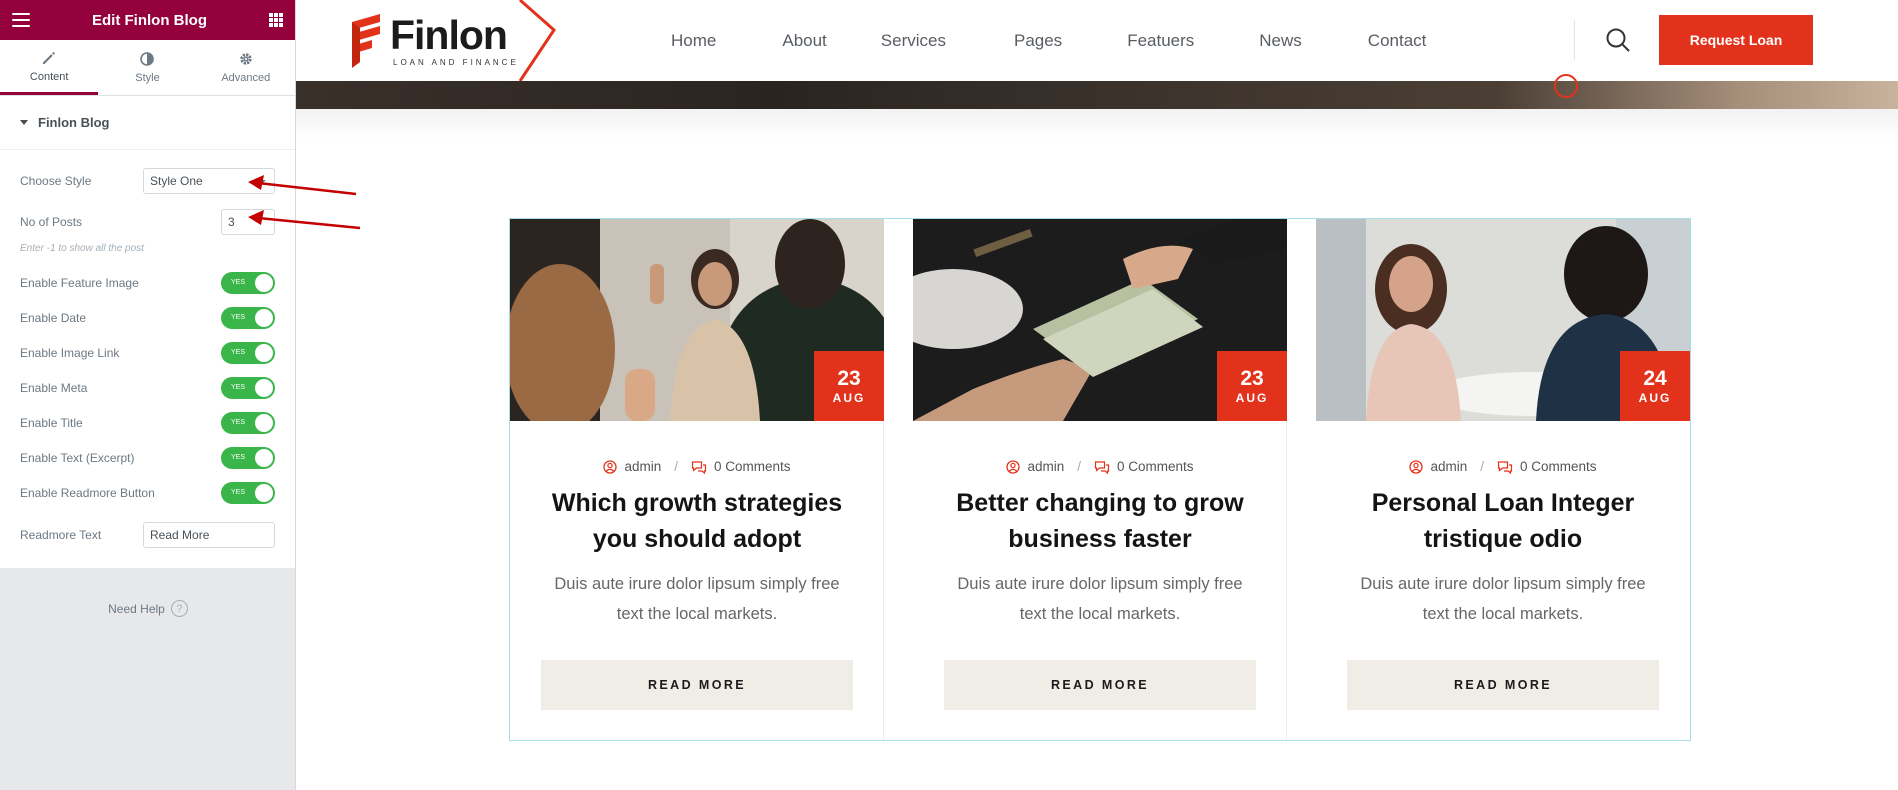 This screenshot has width=1898, height=790. Describe the element at coordinates (147, 78) in the screenshot. I see `tab-style-label: Style` at that location.